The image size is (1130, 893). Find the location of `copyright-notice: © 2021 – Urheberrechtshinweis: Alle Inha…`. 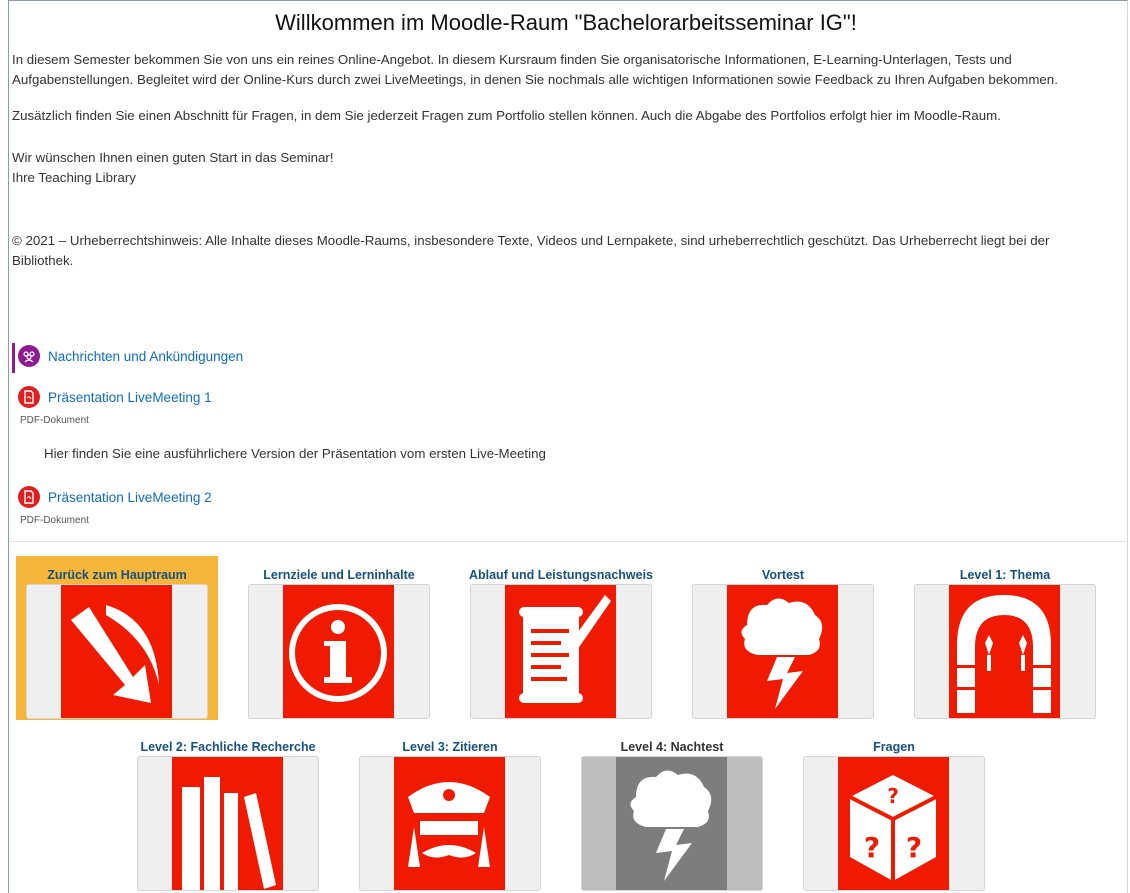

copyright-notice: © 2021 – Urheberrechtshinweis: Alle Inha… is located at coordinates (531, 250).